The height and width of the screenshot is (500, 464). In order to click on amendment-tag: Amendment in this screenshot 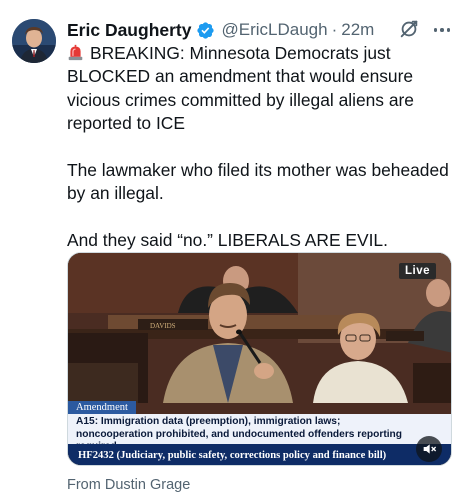, I will do `click(102, 407)`.